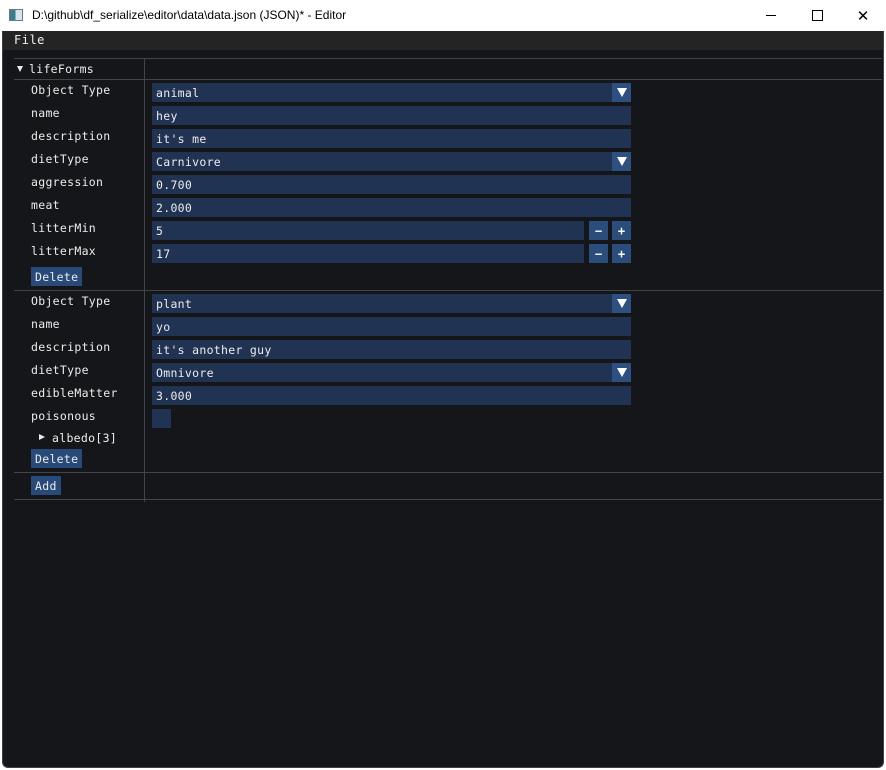 The width and height of the screenshot is (886, 770). What do you see at coordinates (391, 303) in the screenshot?
I see `object-type-select: plant` at bounding box center [391, 303].